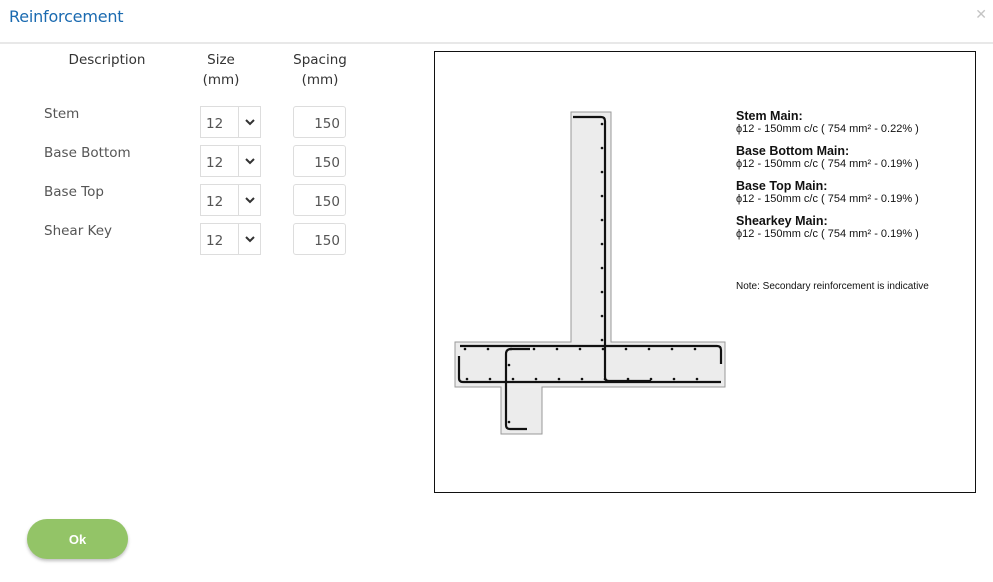 This screenshot has width=993, height=582. Describe the element at coordinates (319, 122) in the screenshot. I see `spacing-input-stem: 150` at that location.